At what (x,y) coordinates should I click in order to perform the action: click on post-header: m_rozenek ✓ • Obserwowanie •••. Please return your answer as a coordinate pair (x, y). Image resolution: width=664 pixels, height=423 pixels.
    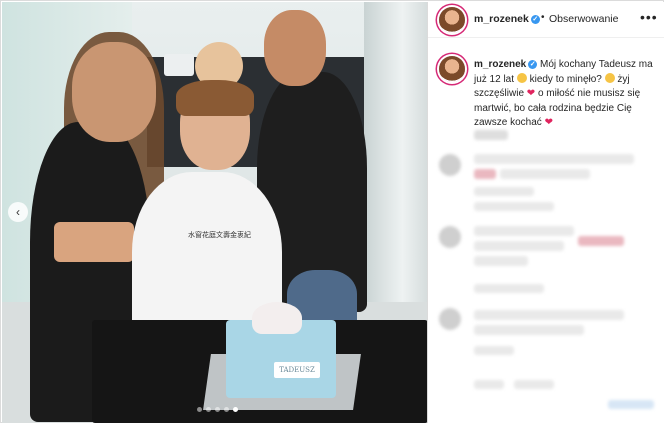
    Looking at the image, I should click on (546, 20).